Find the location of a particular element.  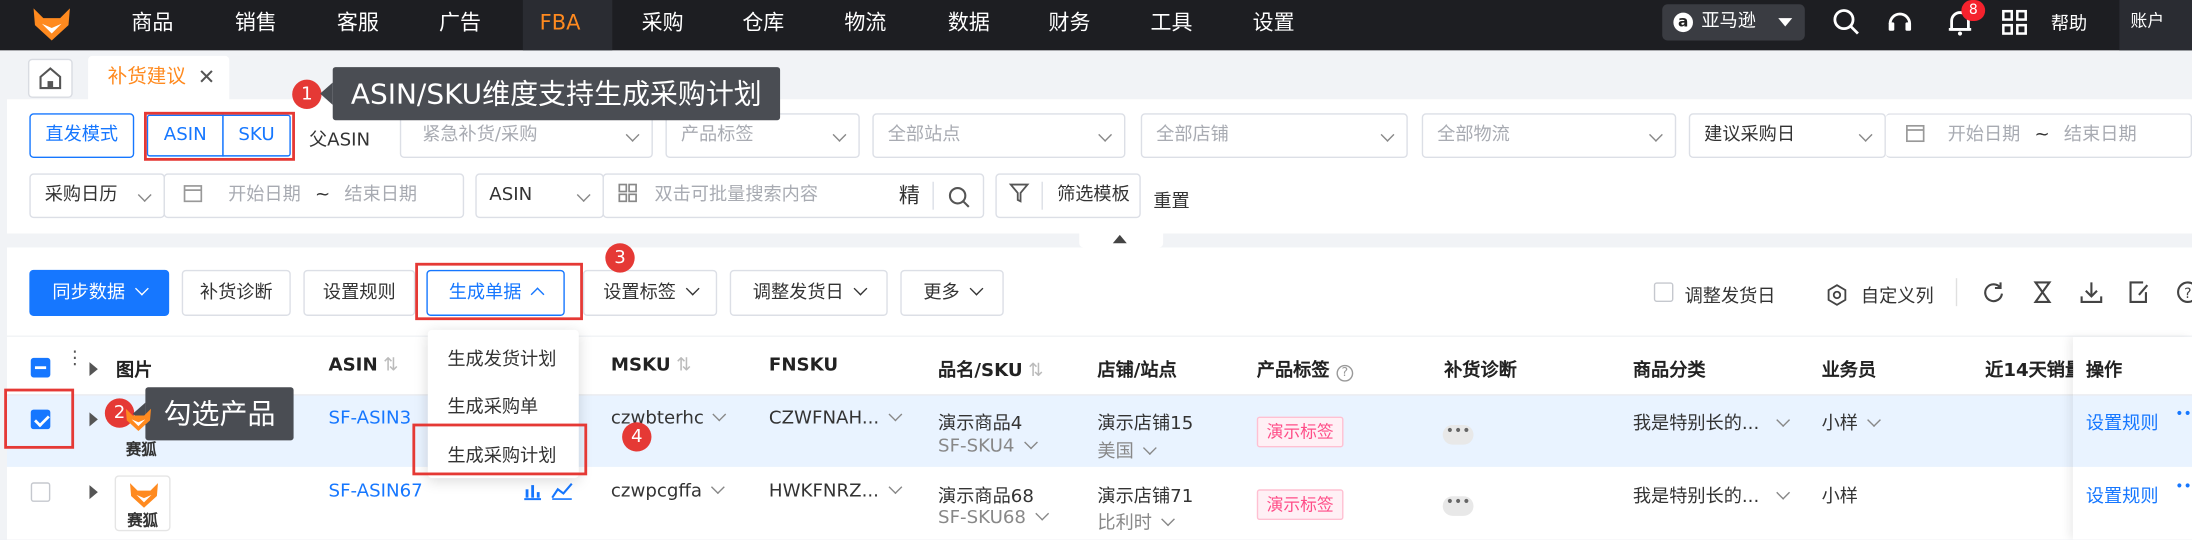

tab-replenishment: 补货建议 ✕ is located at coordinates (159, 78).